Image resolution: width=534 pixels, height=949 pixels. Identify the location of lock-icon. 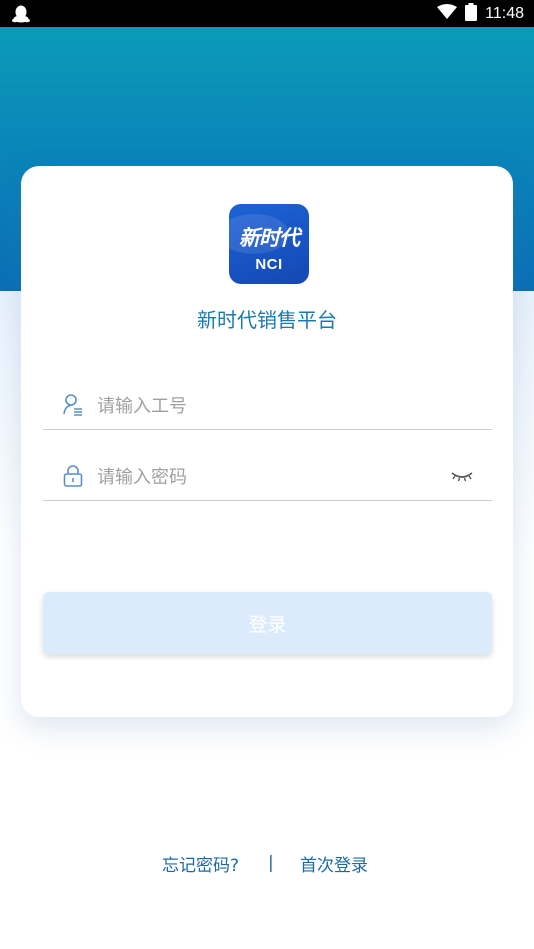
(73, 476).